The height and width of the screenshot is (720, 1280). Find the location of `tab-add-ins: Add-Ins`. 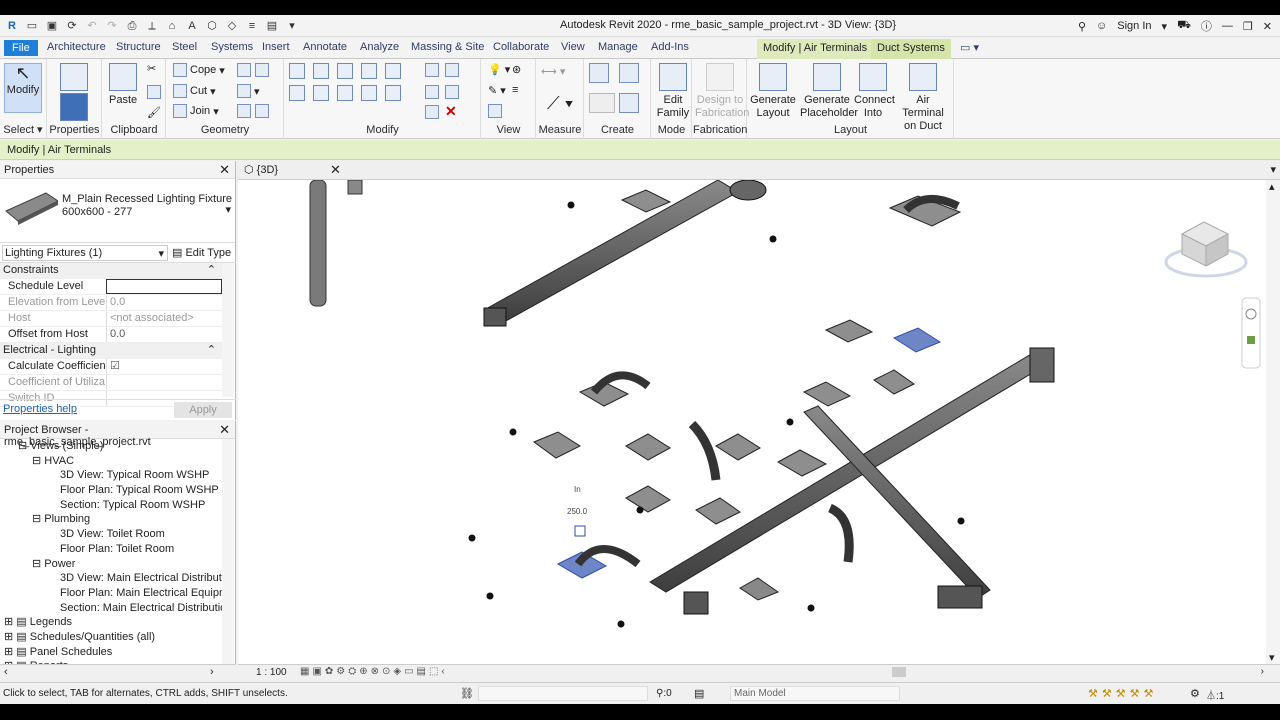

tab-add-ins: Add-Ins is located at coordinates (670, 47).